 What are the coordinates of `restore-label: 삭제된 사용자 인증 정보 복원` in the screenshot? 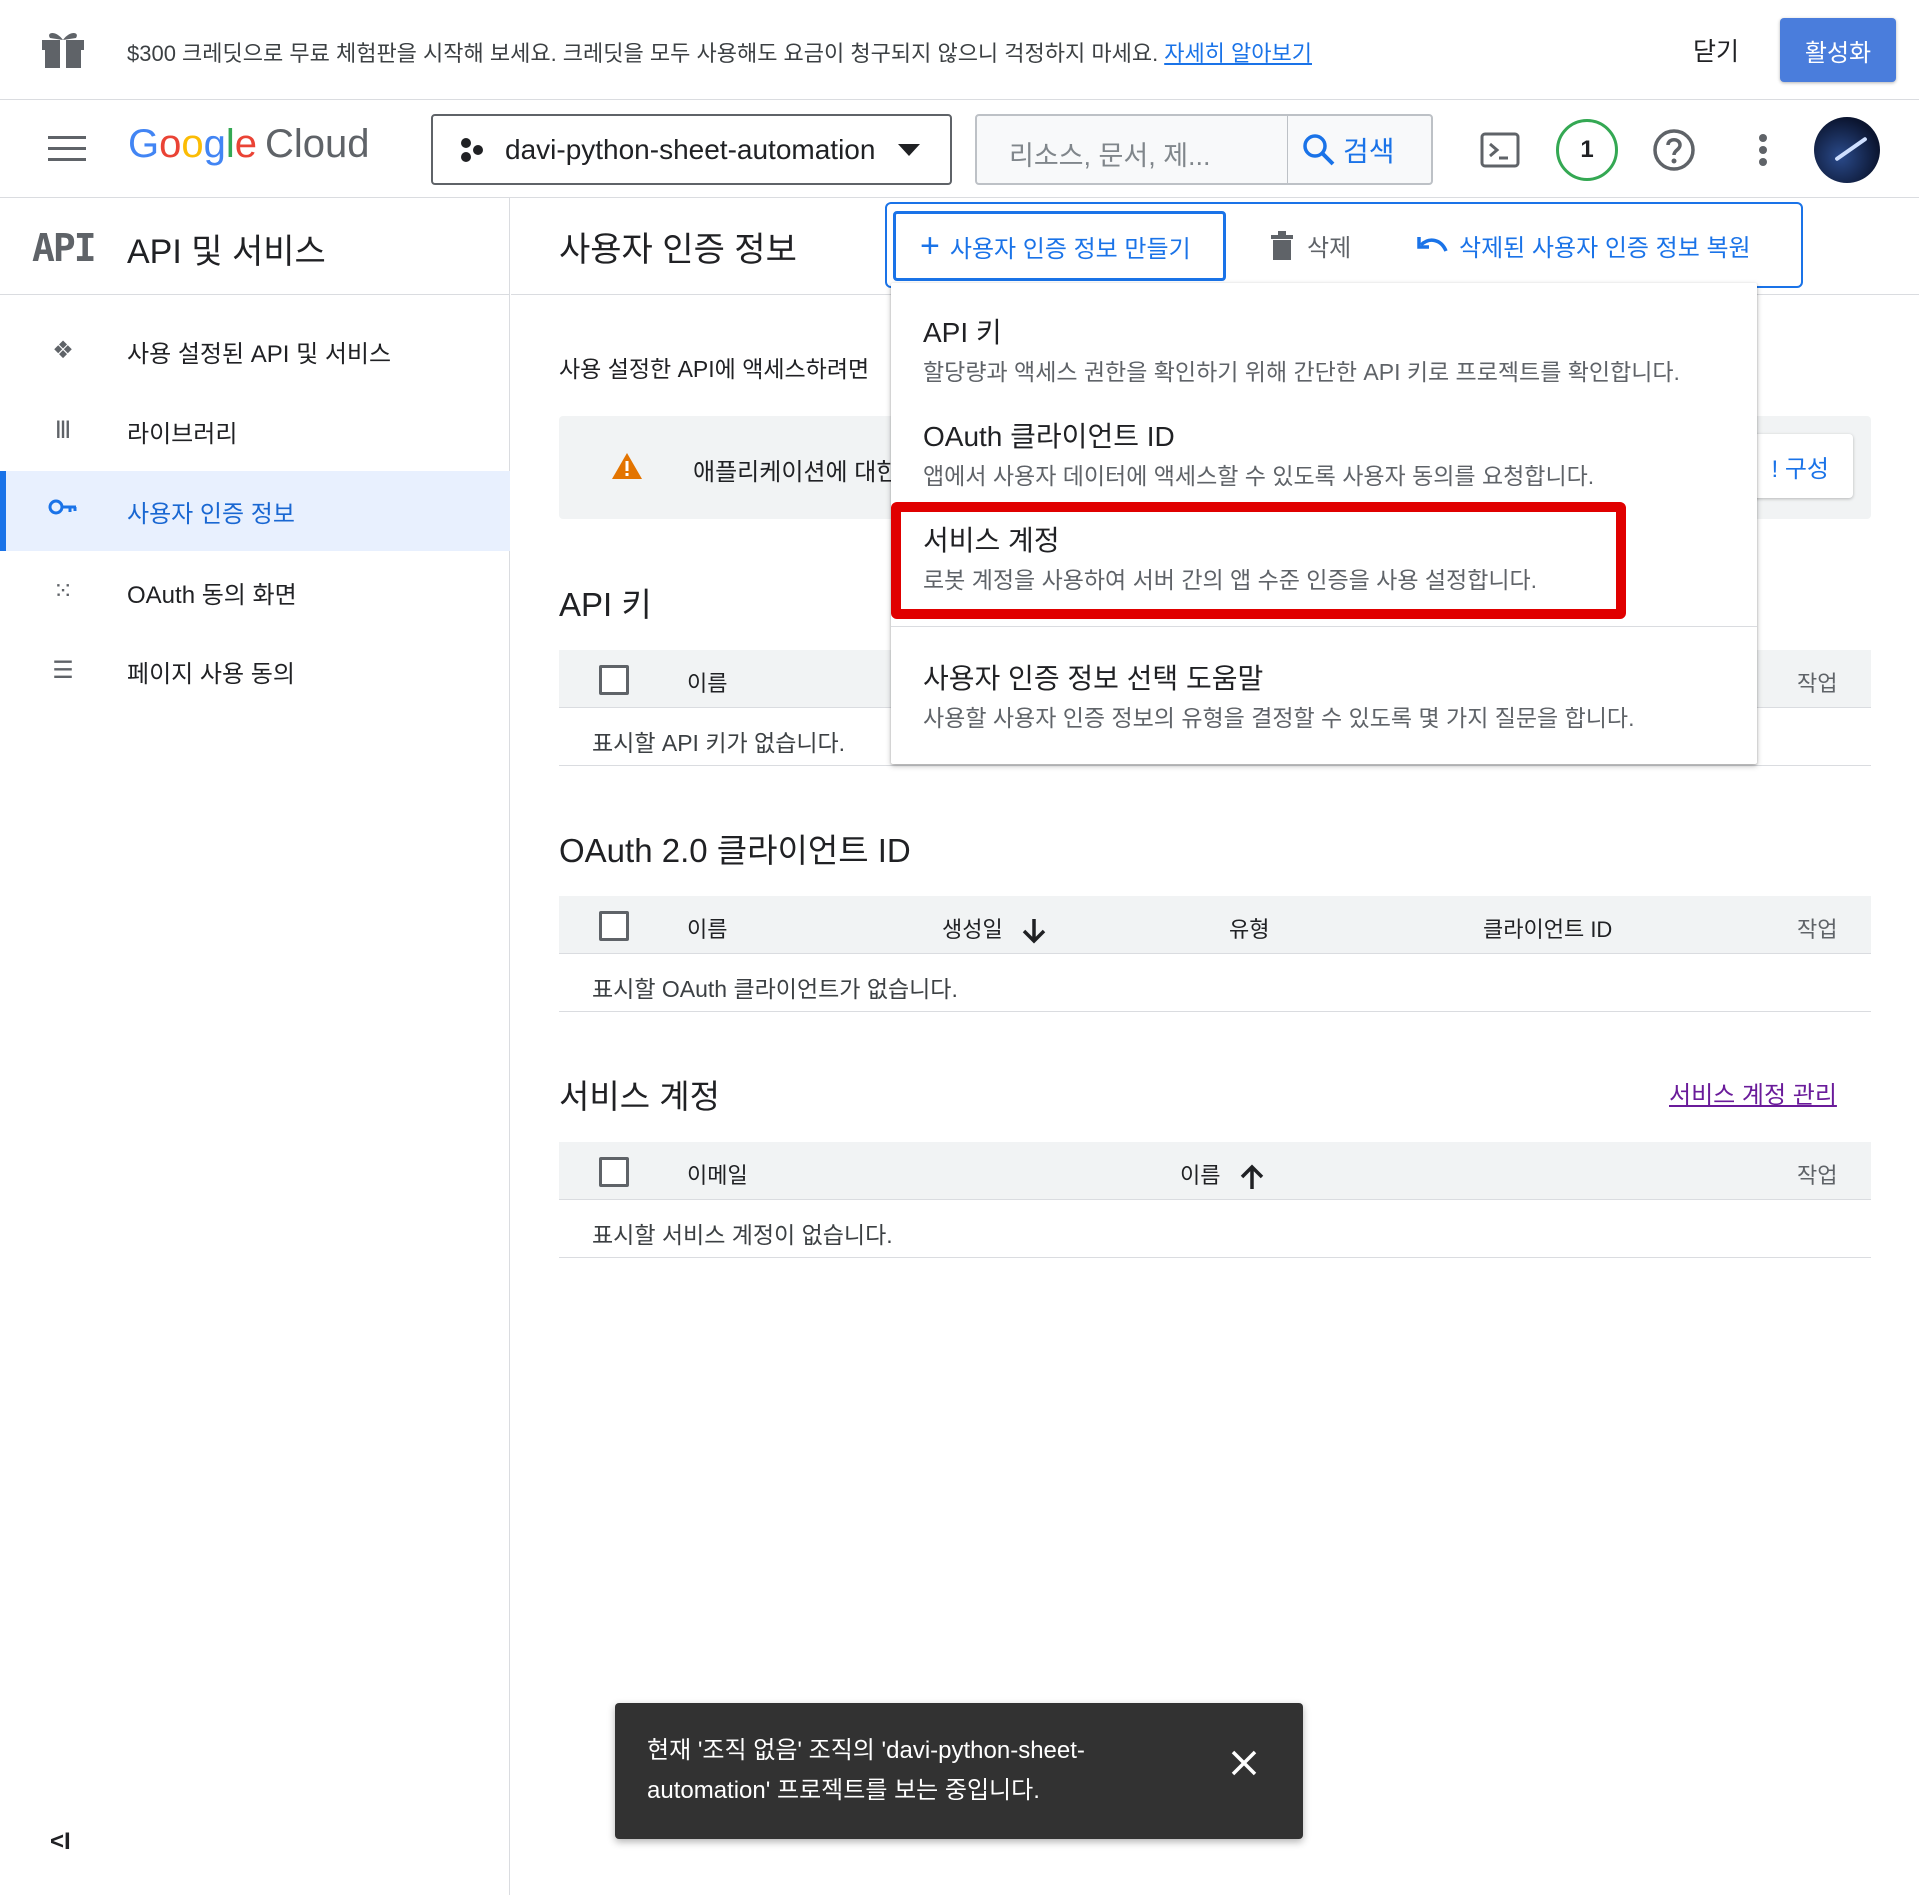 It's located at (1605, 248).